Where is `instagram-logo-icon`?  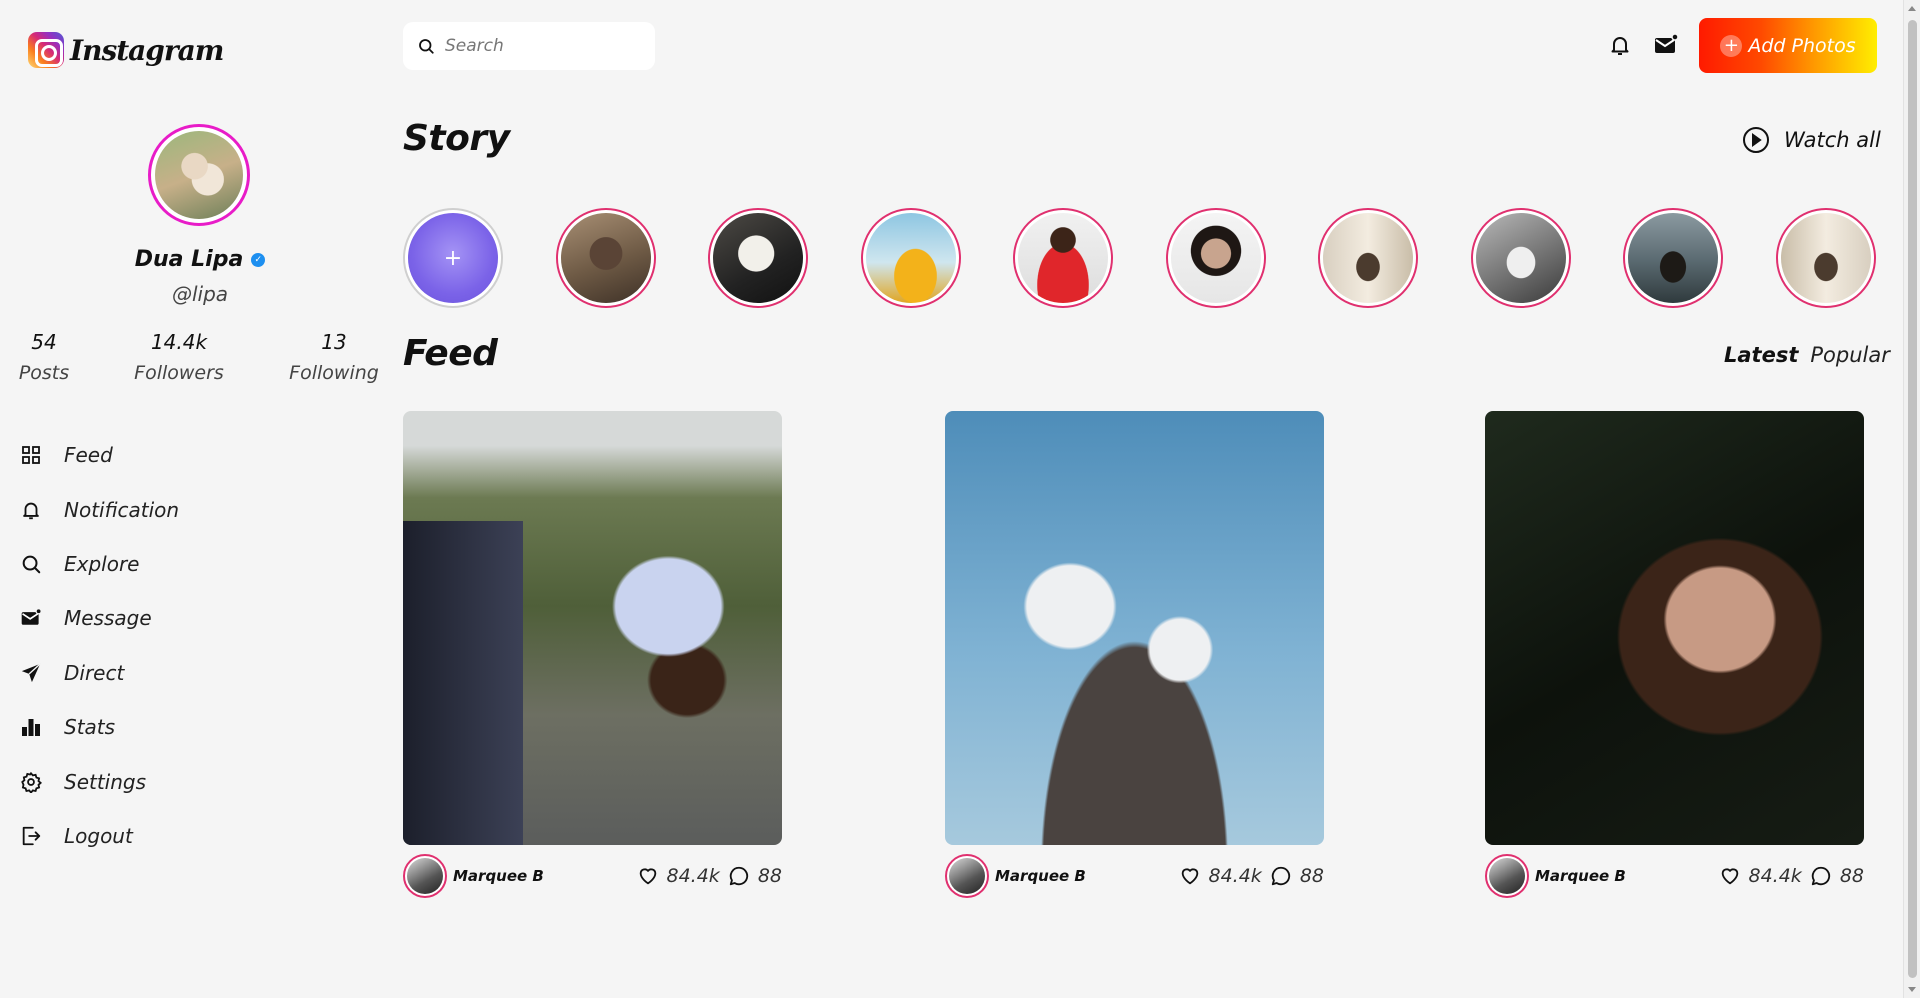
instagram-logo-icon is located at coordinates (46, 50).